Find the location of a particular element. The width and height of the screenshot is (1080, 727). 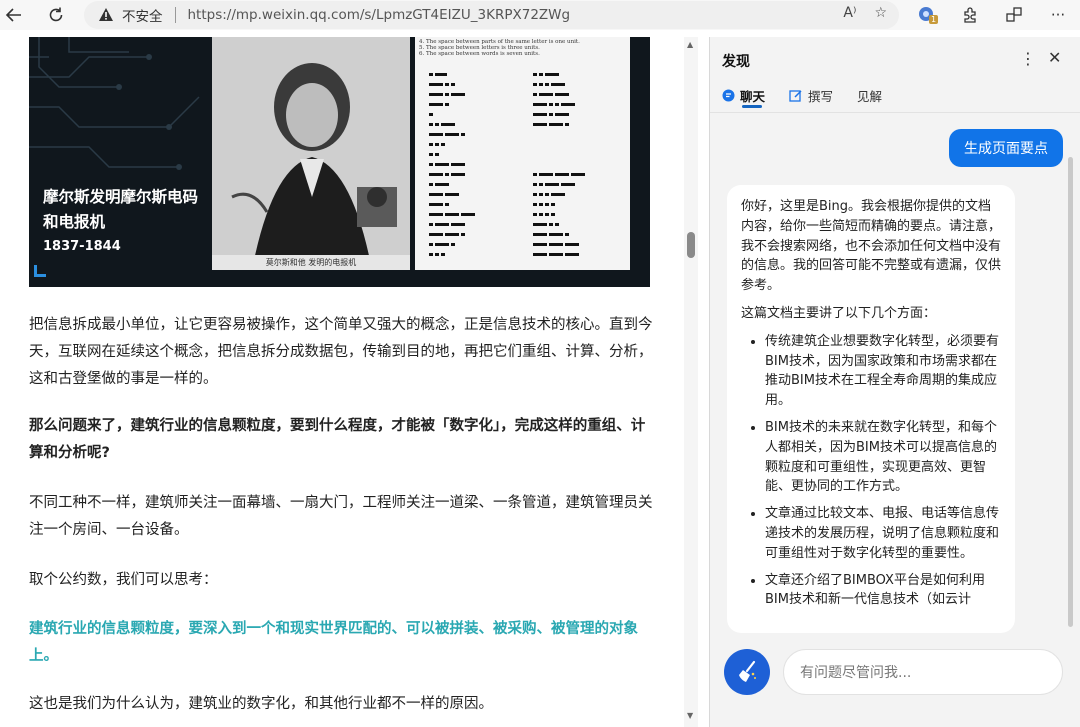

tab-label: 撰写 is located at coordinates (821, 96).